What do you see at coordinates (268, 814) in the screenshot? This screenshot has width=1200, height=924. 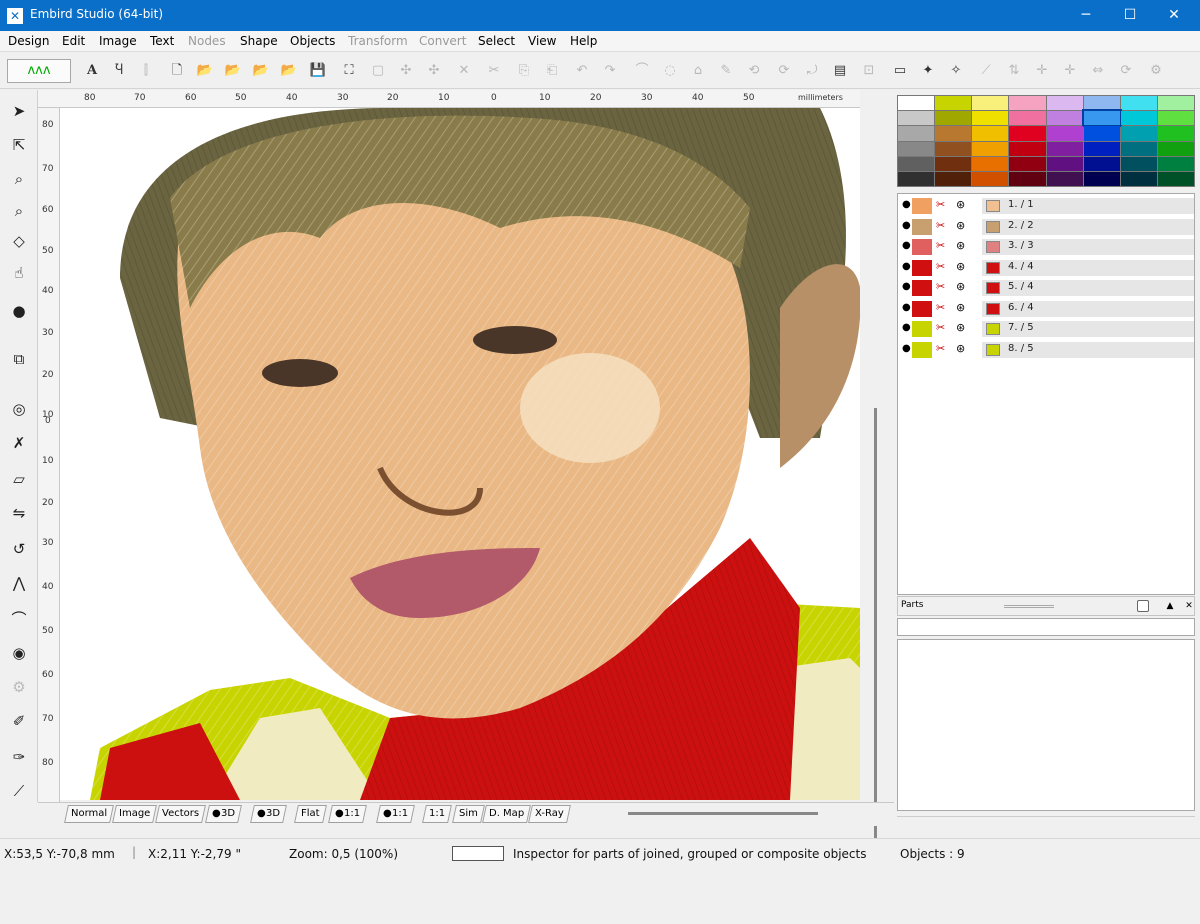 I see `tab-3d-2: ● 3D` at bounding box center [268, 814].